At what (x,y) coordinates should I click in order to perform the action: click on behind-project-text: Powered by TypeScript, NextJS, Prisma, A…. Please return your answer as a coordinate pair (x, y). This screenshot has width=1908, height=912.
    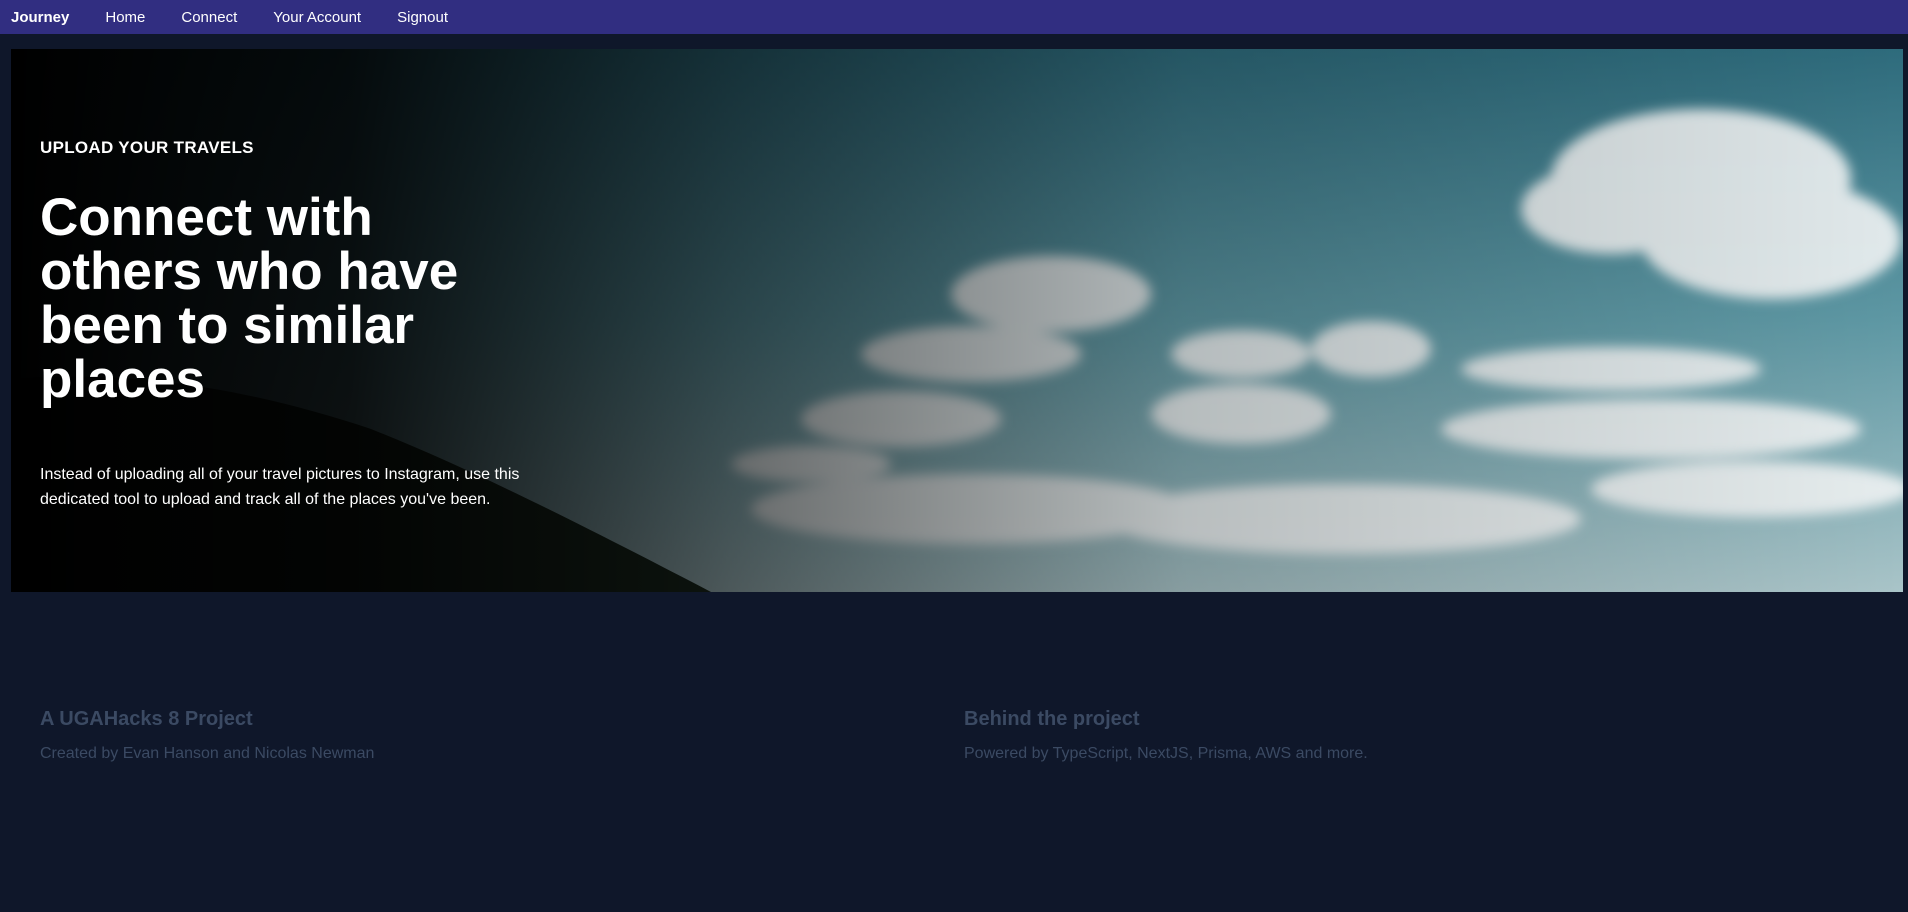
    Looking at the image, I should click on (1166, 753).